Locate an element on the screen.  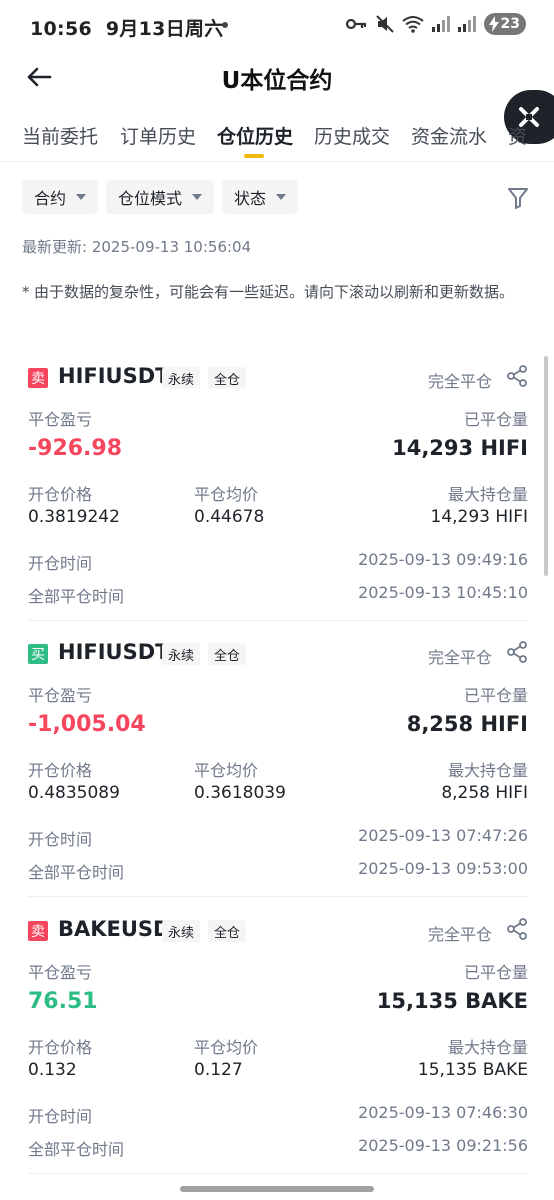
last-updated: 最新更新: 2025-09-13 10:56:04 is located at coordinates (137, 247).